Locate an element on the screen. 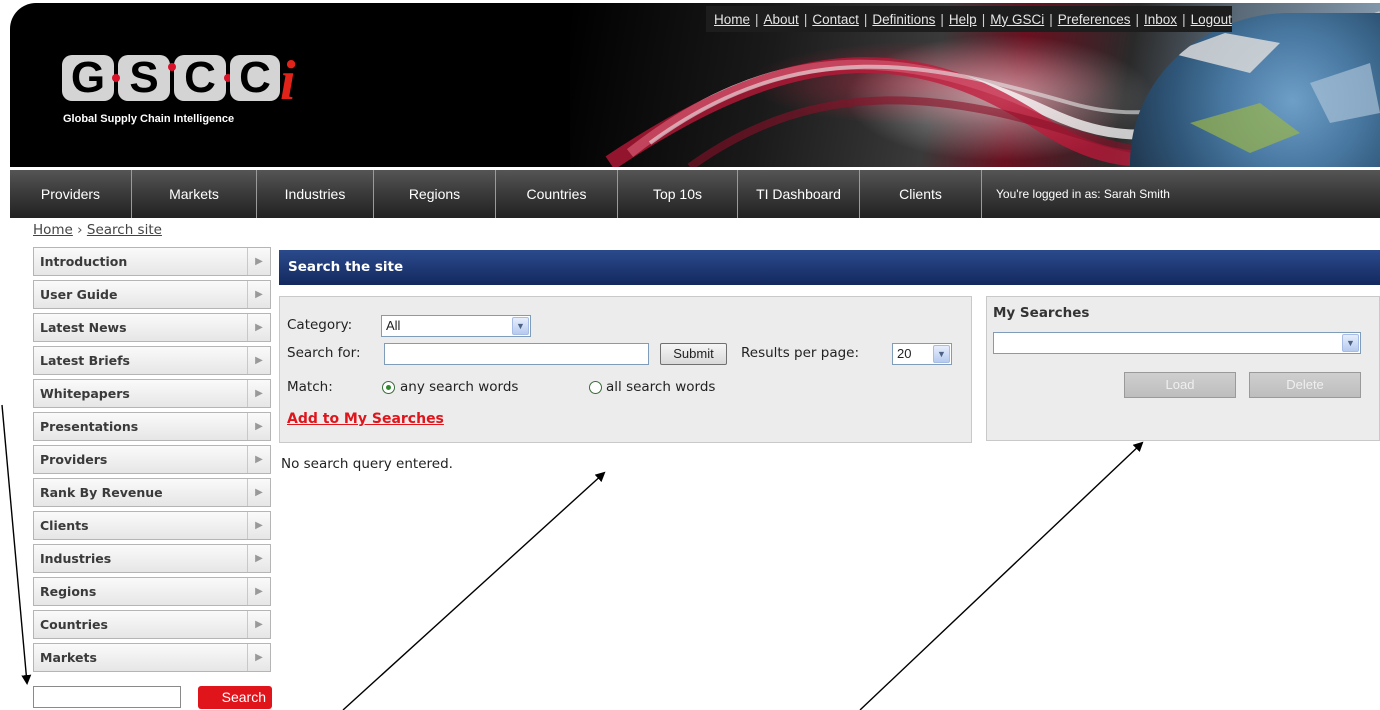 The height and width of the screenshot is (710, 1380). page-title: Search the site is located at coordinates (829, 267).